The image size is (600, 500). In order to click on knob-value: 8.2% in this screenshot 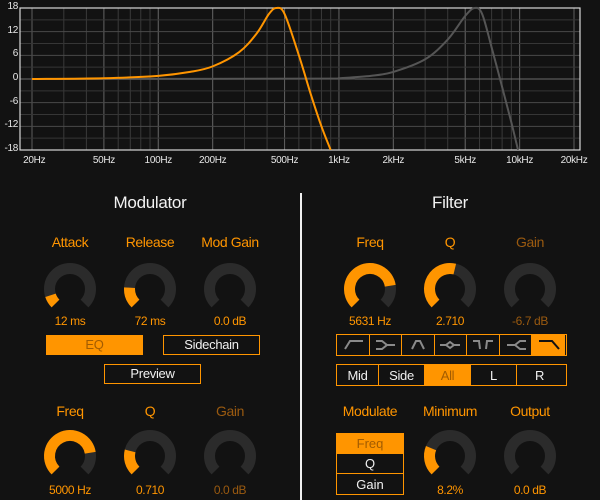, I will do `click(450, 490)`.